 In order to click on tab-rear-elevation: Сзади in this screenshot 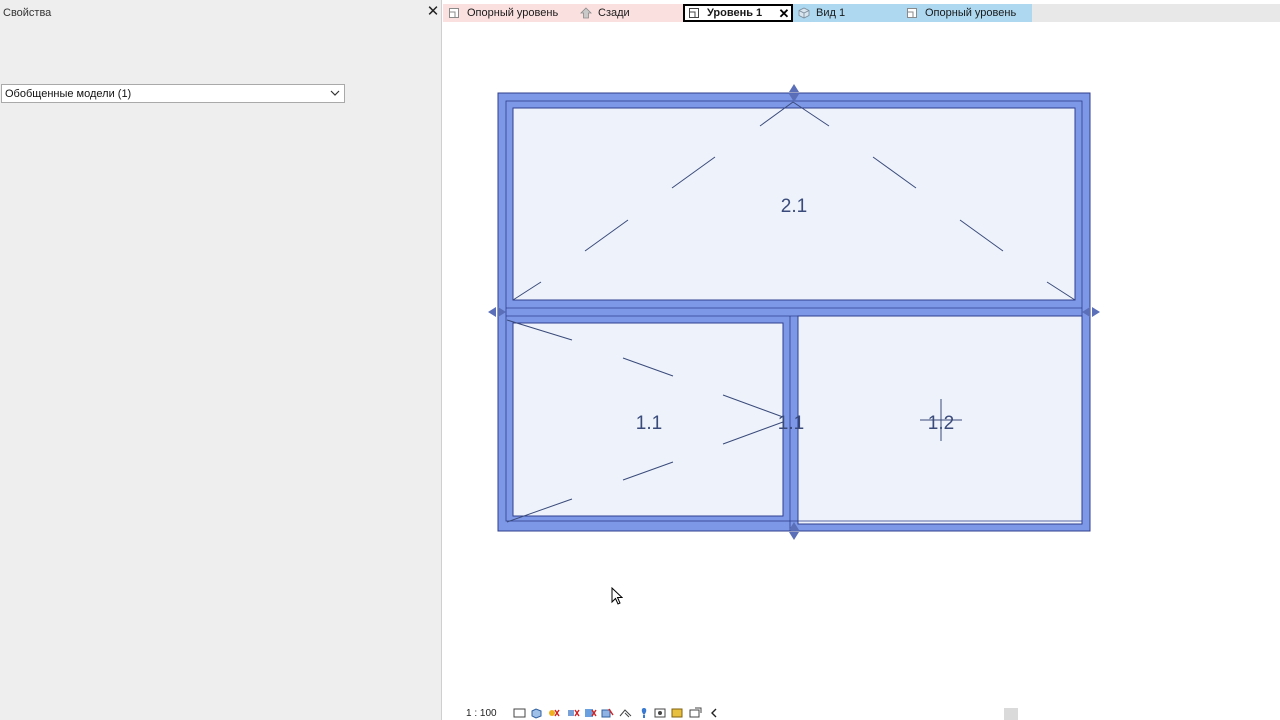, I will do `click(626, 13)`.